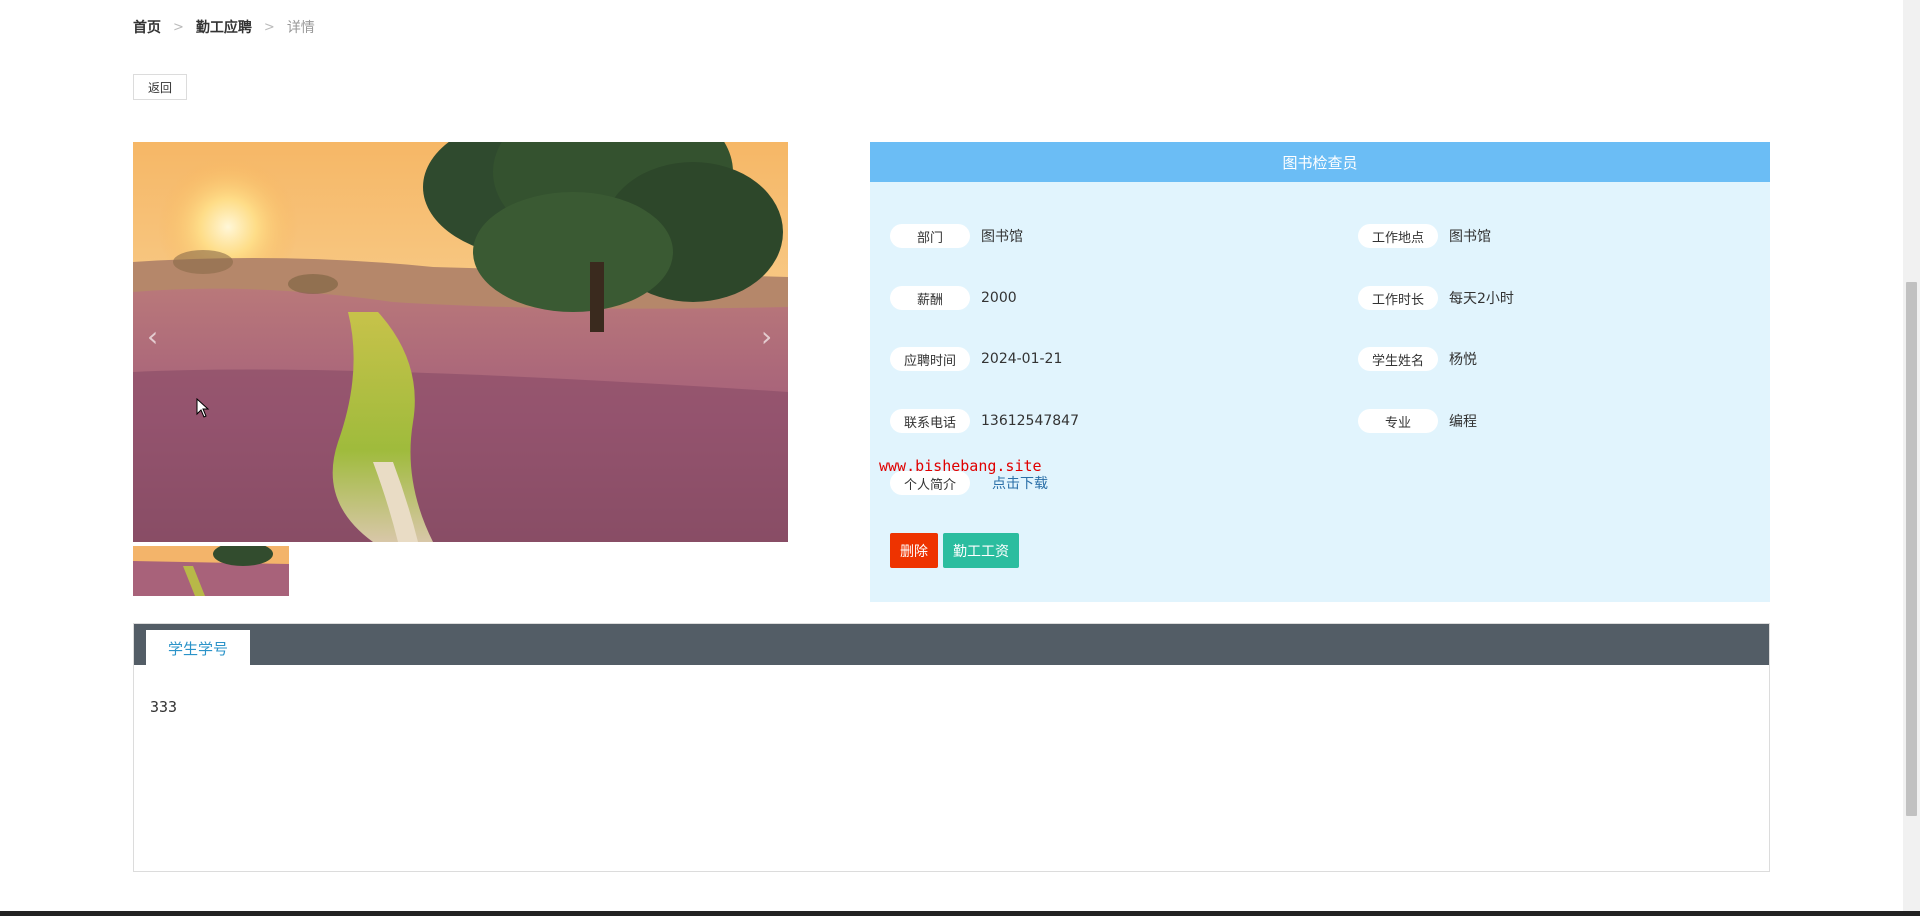  Describe the element at coordinates (164, 707) in the screenshot. I see `tab-content: 333` at that location.